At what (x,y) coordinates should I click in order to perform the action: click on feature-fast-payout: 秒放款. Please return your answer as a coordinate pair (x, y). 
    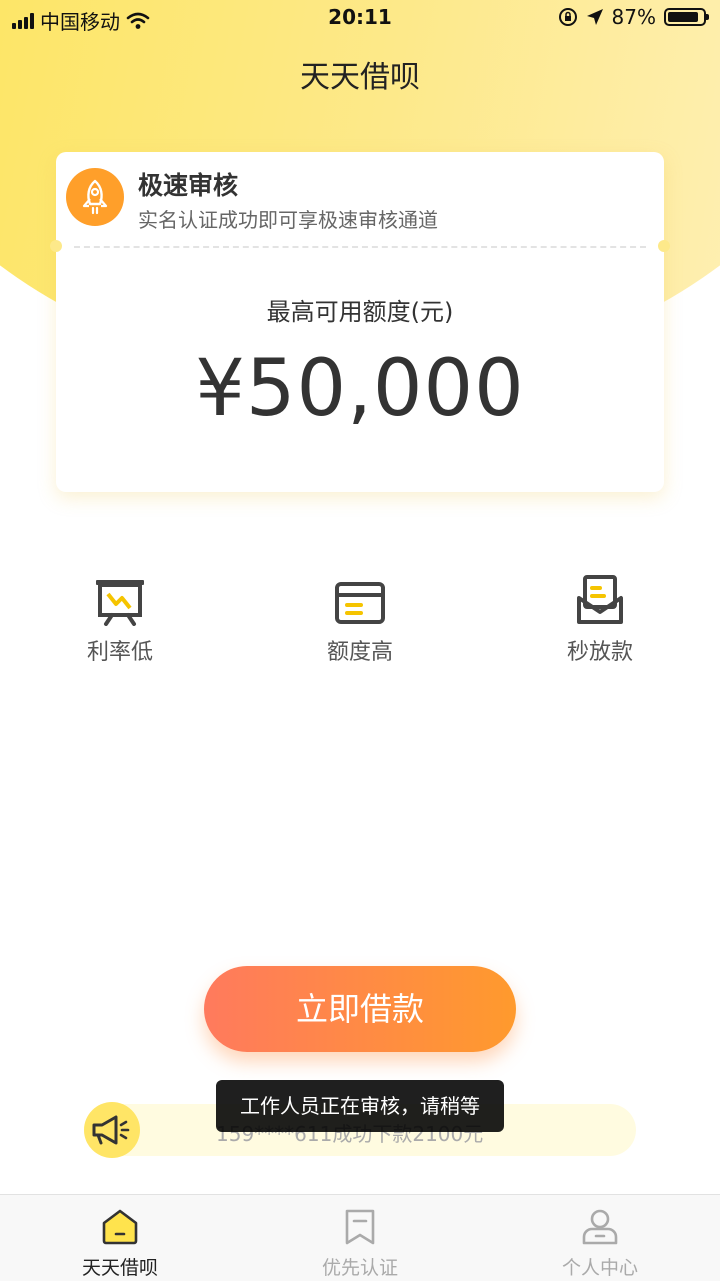
    Looking at the image, I should click on (600, 618).